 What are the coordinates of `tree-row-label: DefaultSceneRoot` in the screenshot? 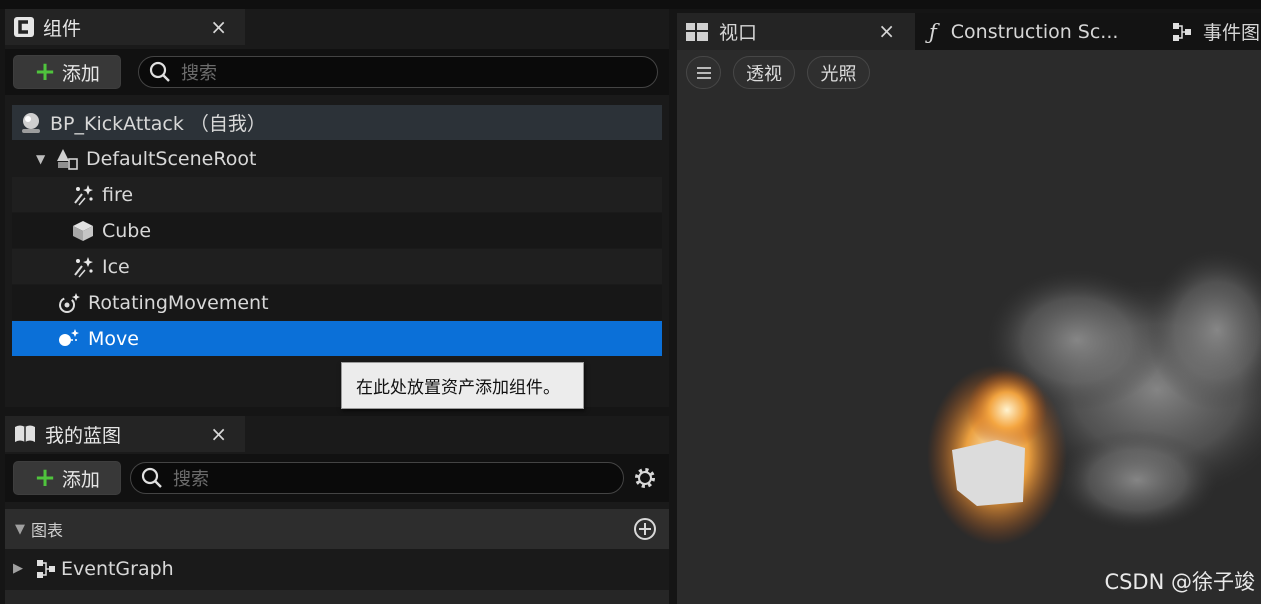 It's located at (171, 158).